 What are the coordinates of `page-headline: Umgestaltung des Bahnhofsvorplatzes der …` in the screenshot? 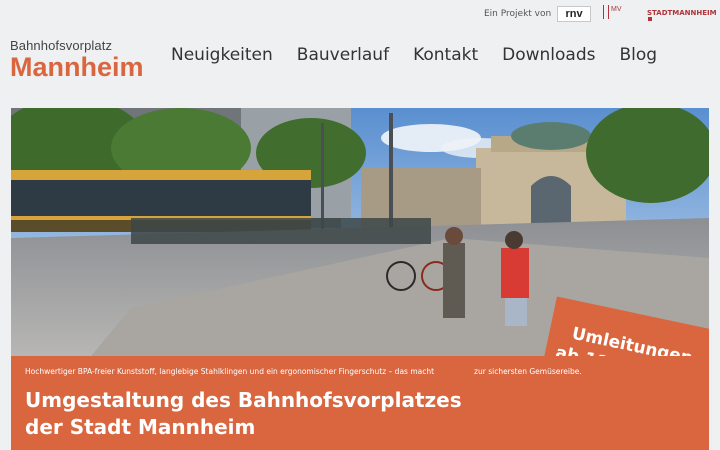 It's located at (243, 413).